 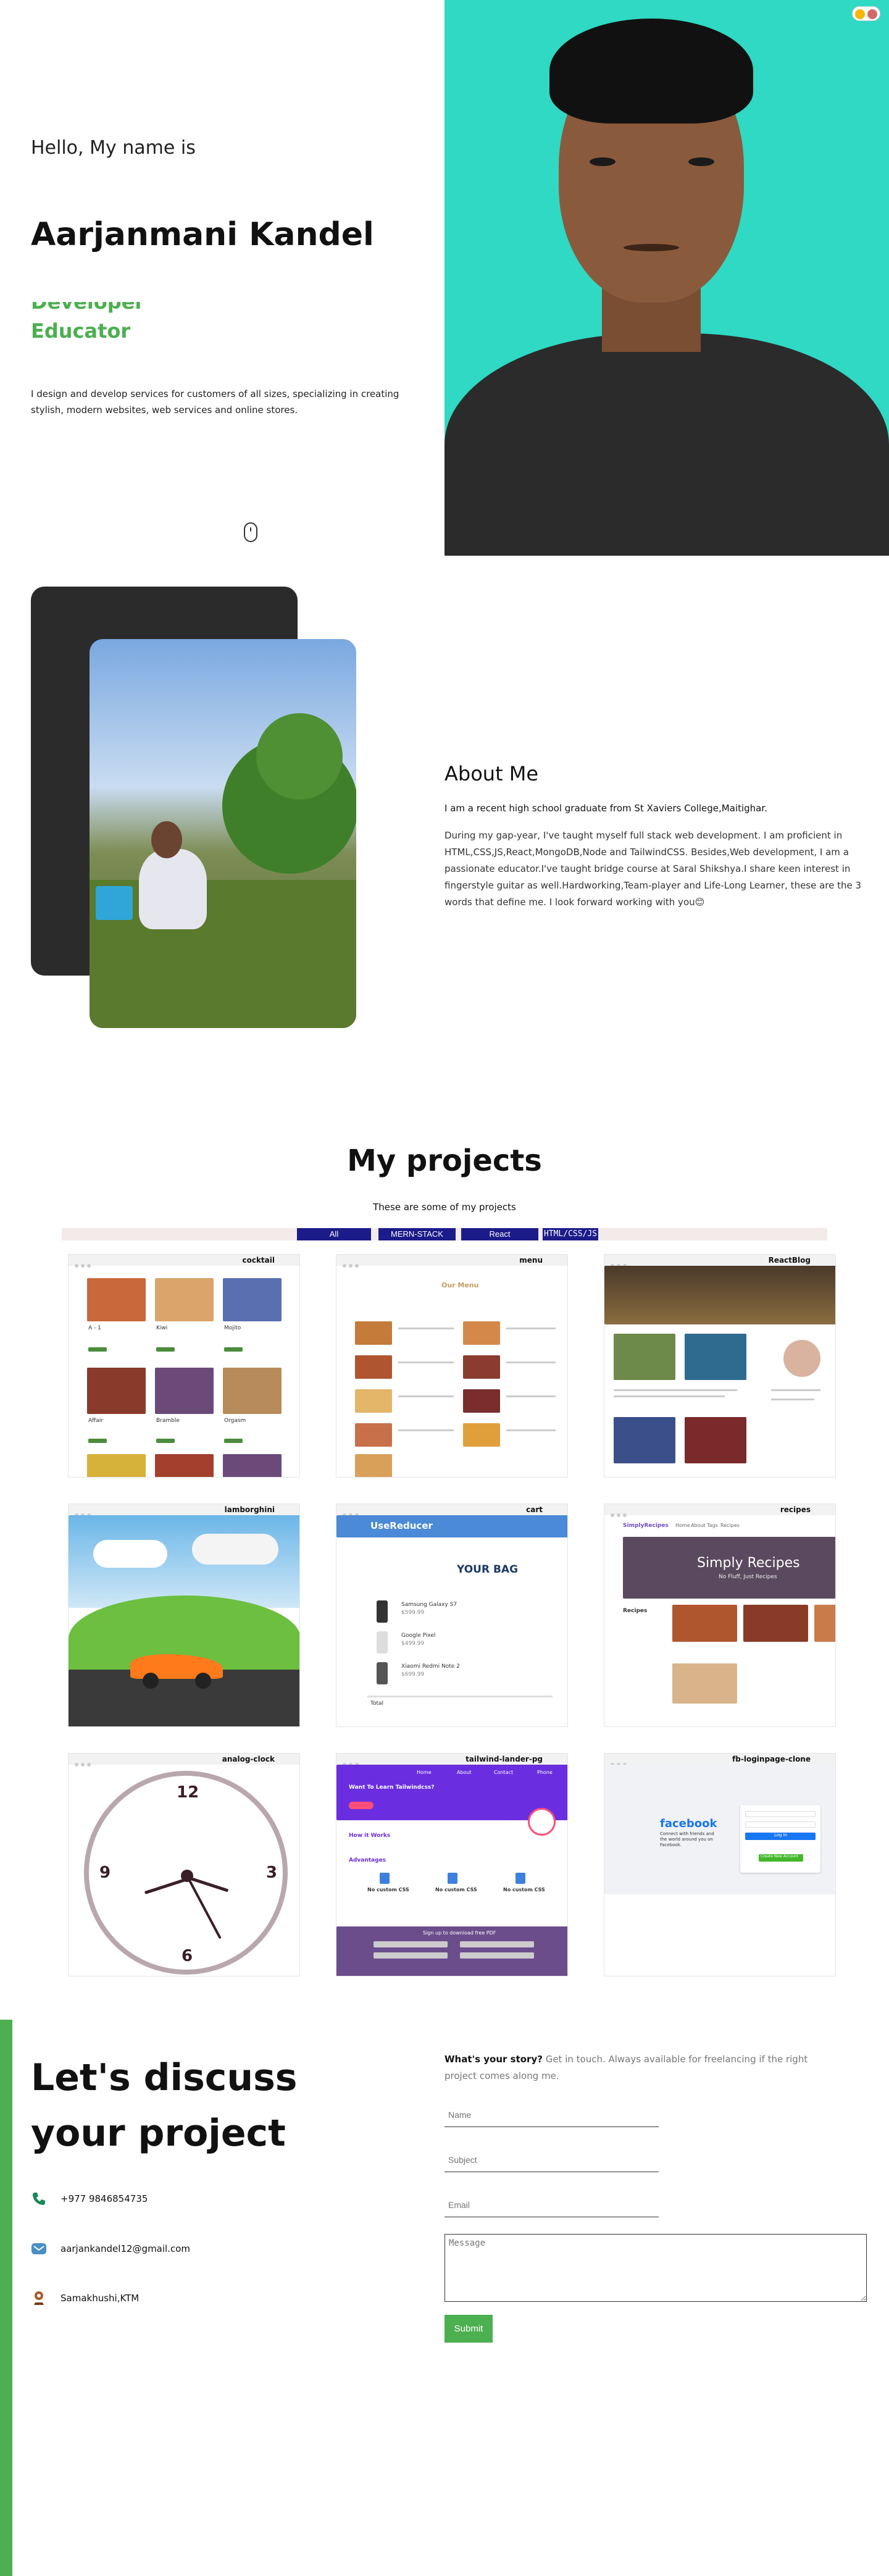 What do you see at coordinates (413, 1644) in the screenshot?
I see `cart-item-price: $499.99` at bounding box center [413, 1644].